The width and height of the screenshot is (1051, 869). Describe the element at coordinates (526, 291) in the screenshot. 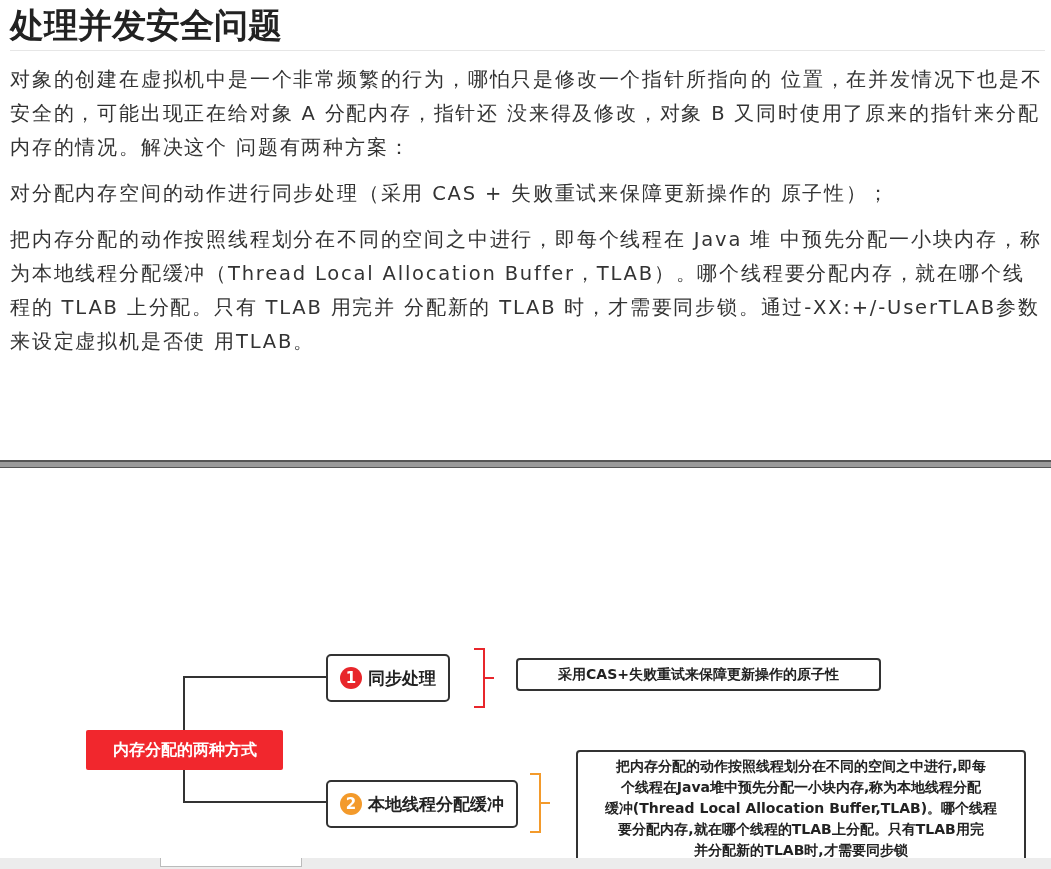

I see `paragraph: 把内存分配的动作按照线程划分在不同的空间之中进行，即每个线程在 Java 堆 中预先分配一小块内存，称为本地线程分配缓冲（Thread Local Allocation Buffer，TLAB）。哪个线程要分配内存，就在哪个线程的 TLAB 上分配。只有 TLAB 用完并 分配新的 TLAB 时，才需要同步锁。通过-XX:+/-UserTLAB参数来设定虚拟机是否使 用TLAB。` at that location.